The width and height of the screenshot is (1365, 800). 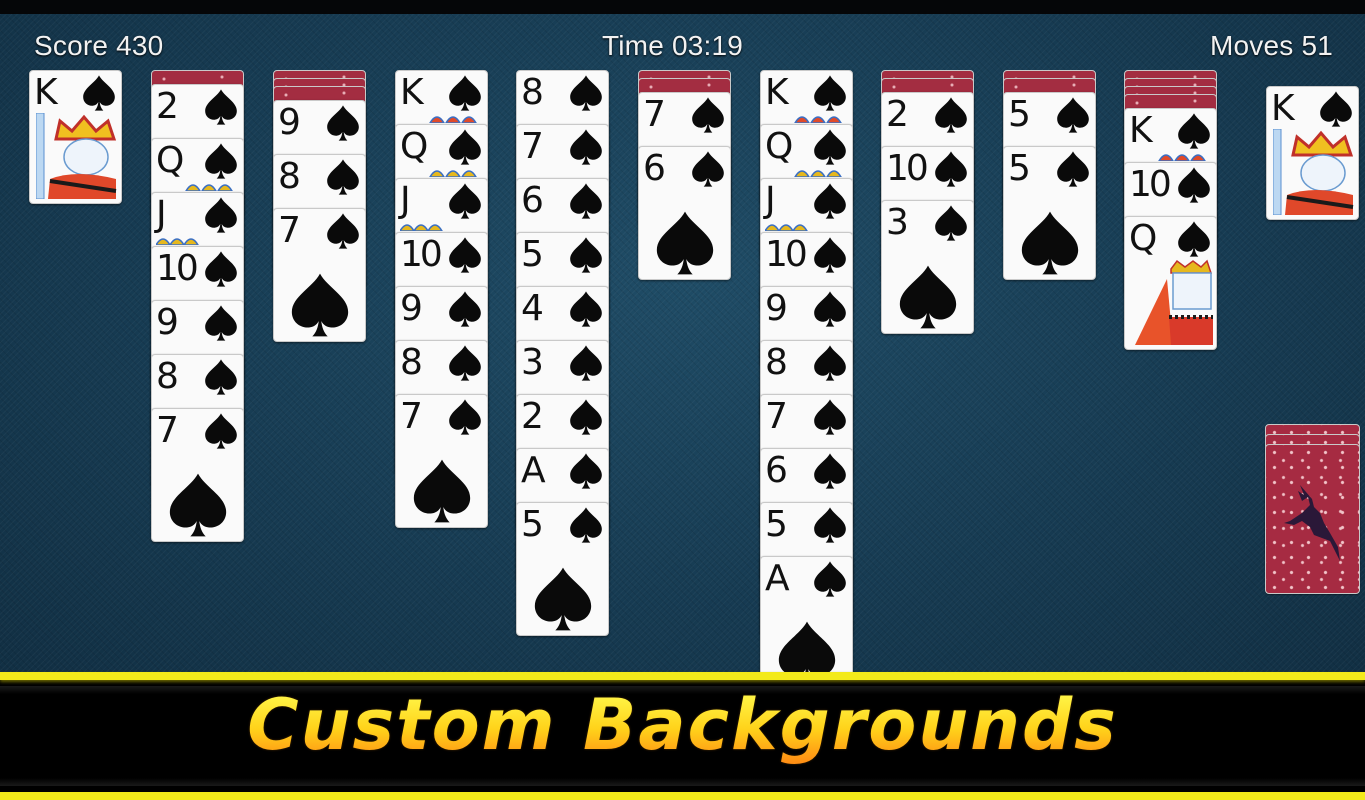 I want to click on tableau-card: 3, so click(x=927, y=267).